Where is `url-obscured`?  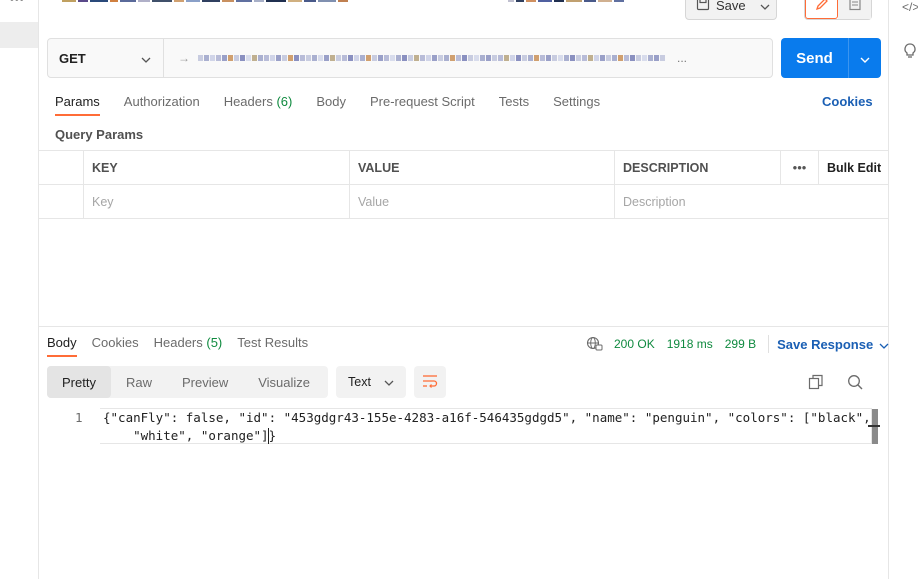
url-obscured is located at coordinates (431, 58).